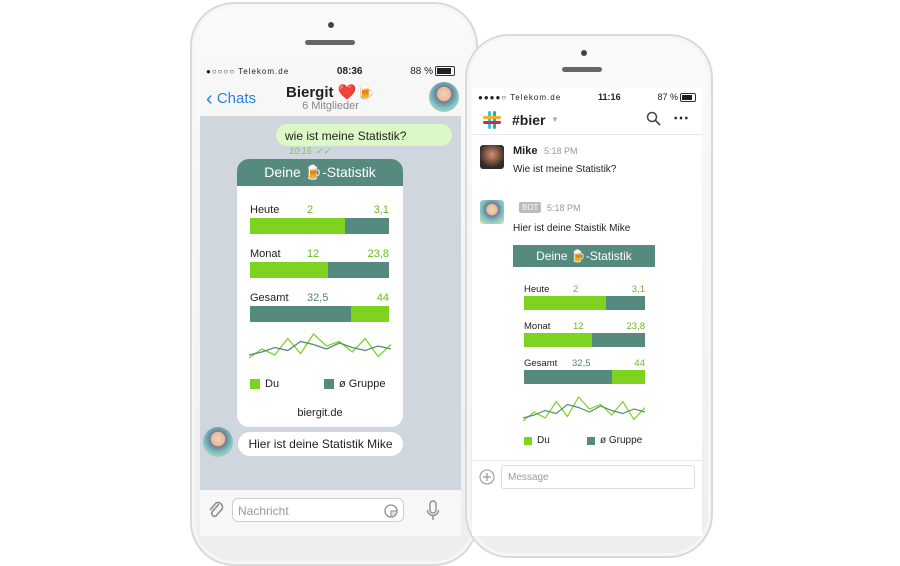 This screenshot has width=900, height=566. What do you see at coordinates (300, 151) in the screenshot?
I see `message-time: 10:15` at bounding box center [300, 151].